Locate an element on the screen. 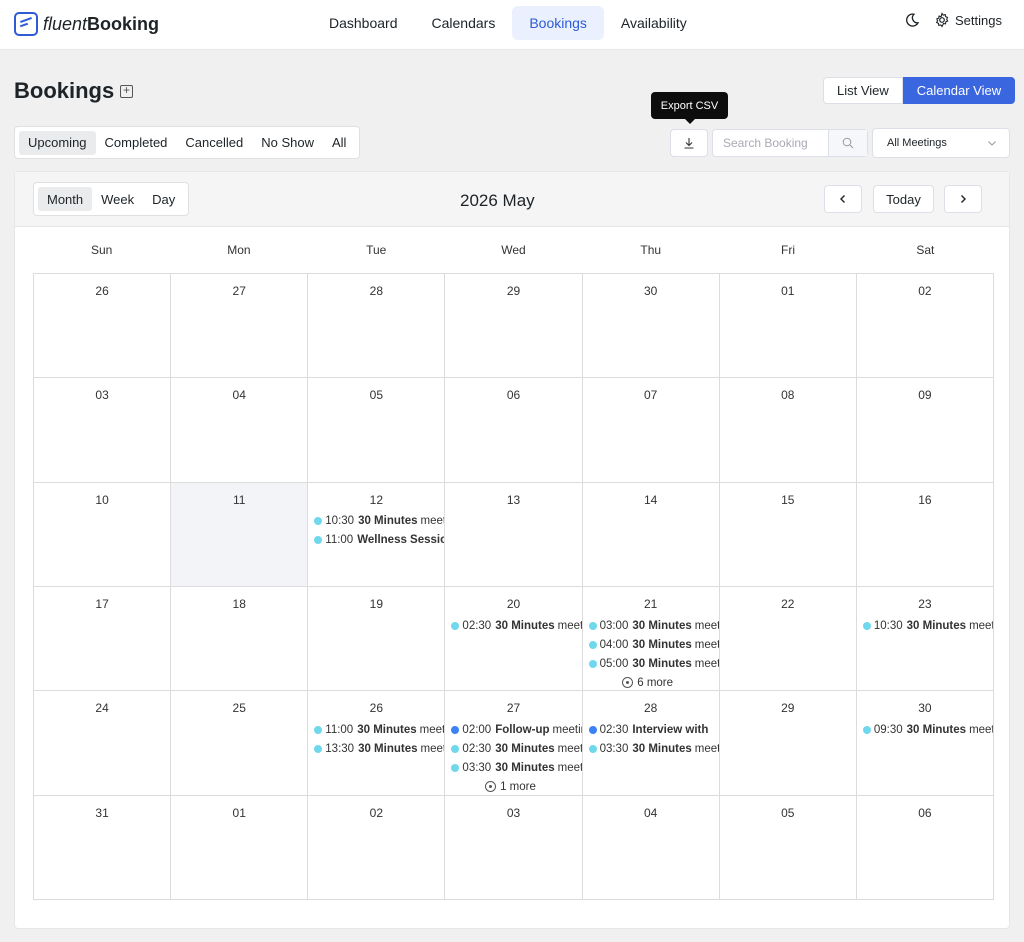 Image resolution: width=1024 pixels, height=942 pixels. more-events-link: 1 more is located at coordinates (513, 785).